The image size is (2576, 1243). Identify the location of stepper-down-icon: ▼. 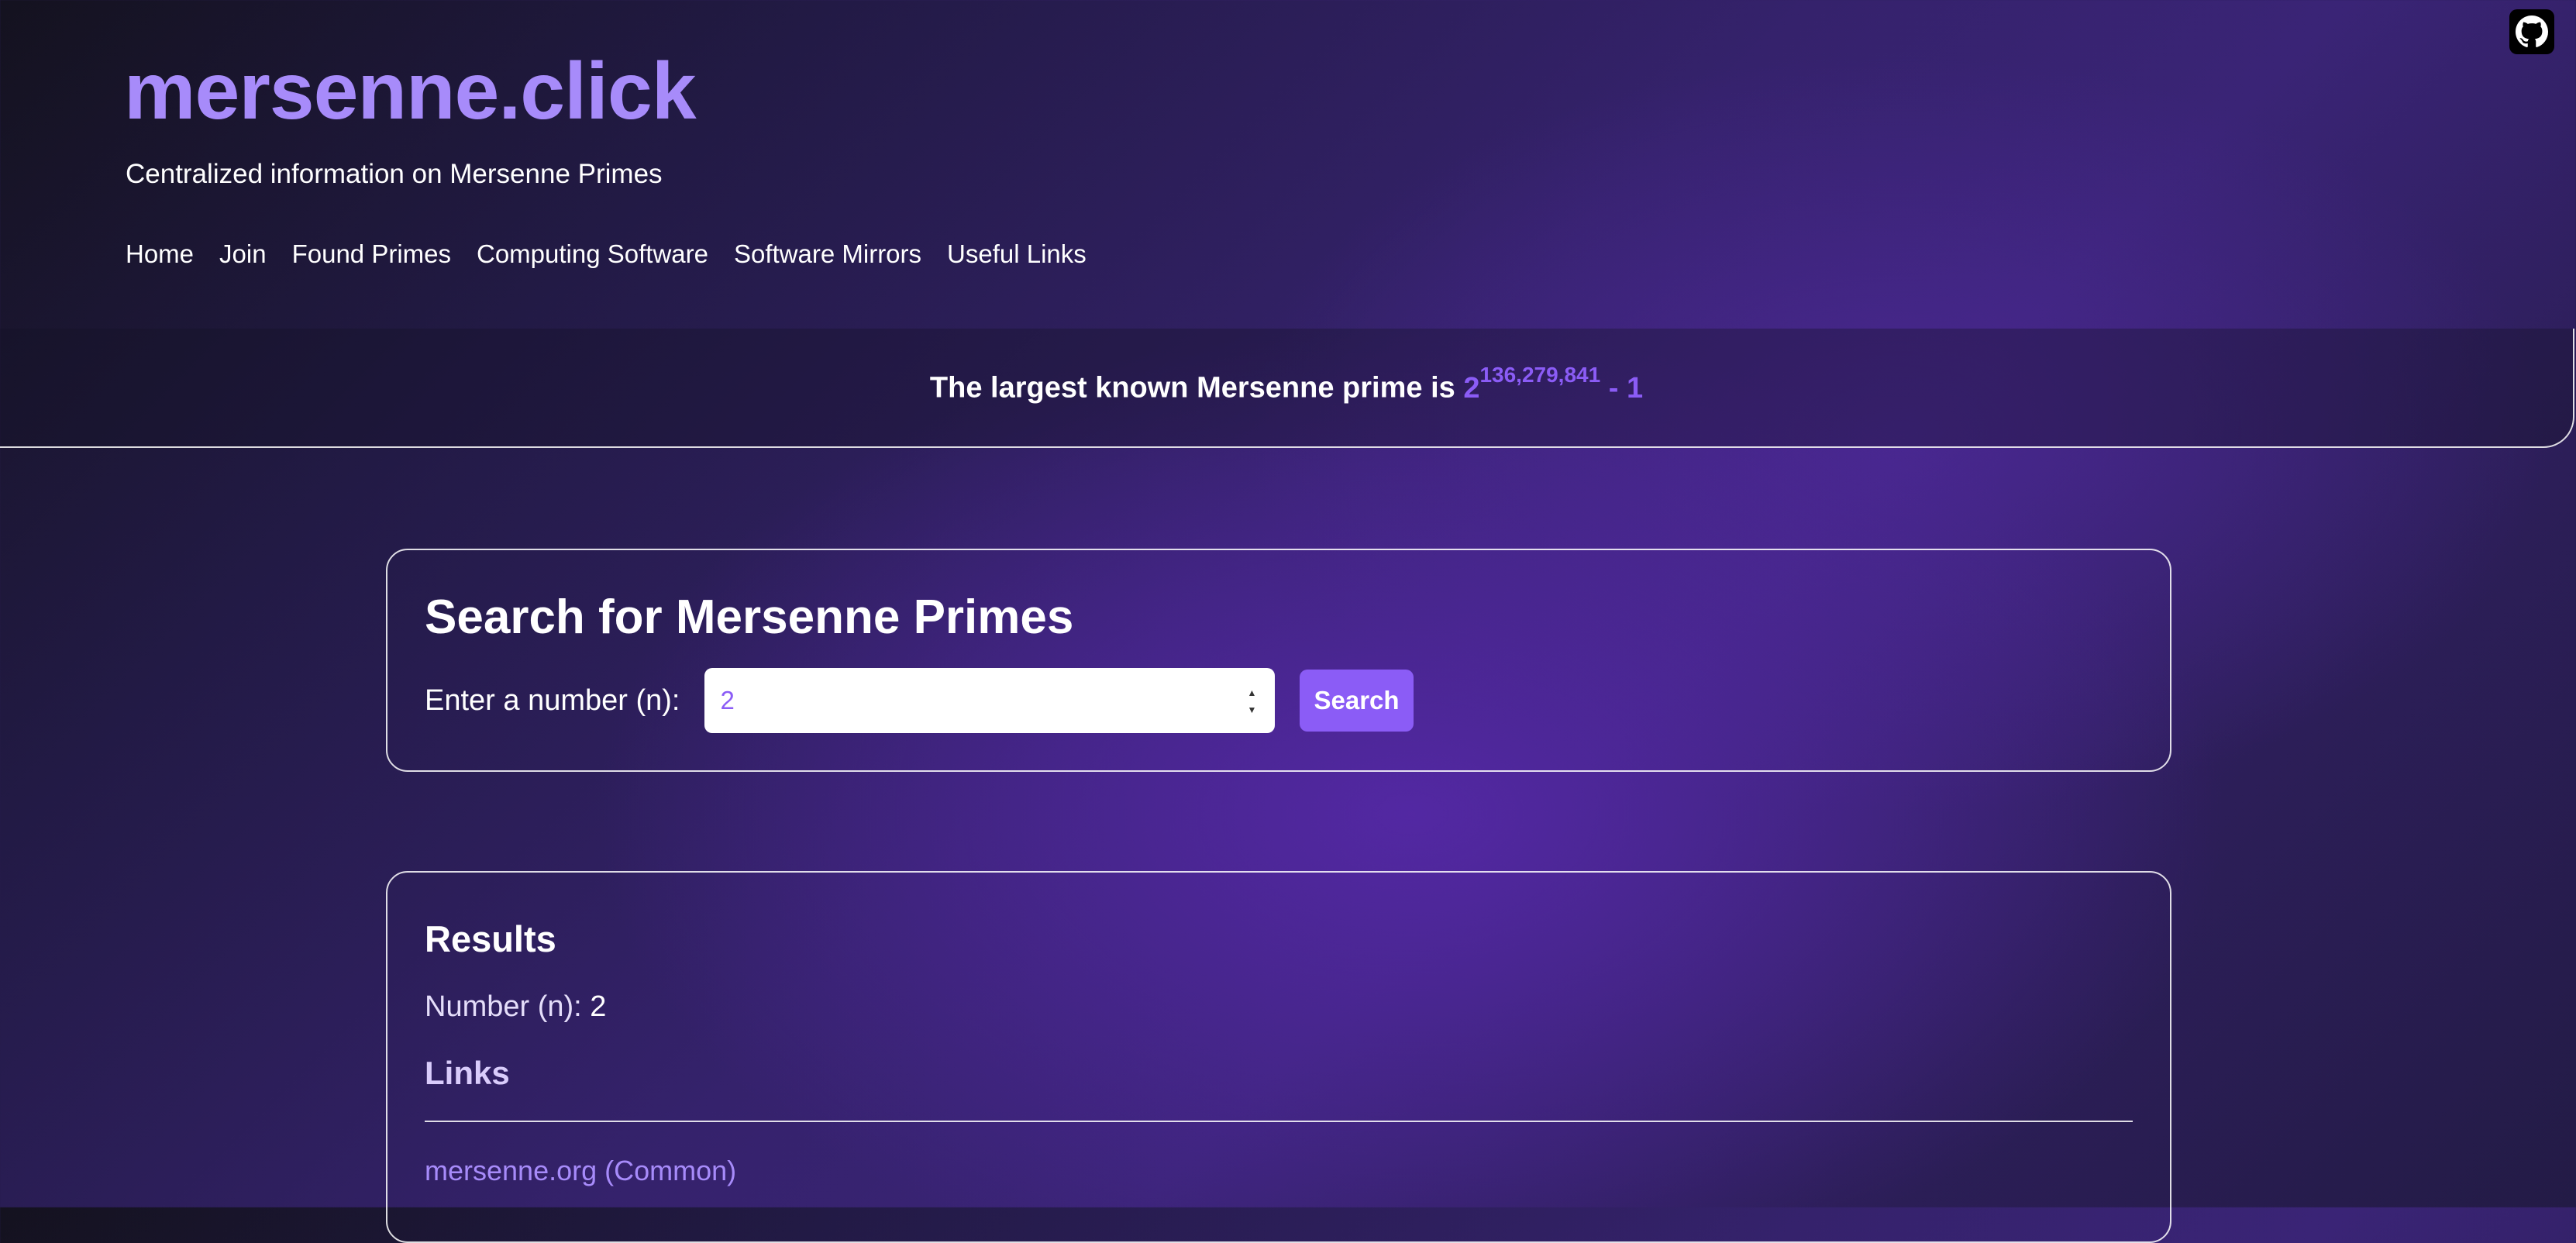
(1252, 709).